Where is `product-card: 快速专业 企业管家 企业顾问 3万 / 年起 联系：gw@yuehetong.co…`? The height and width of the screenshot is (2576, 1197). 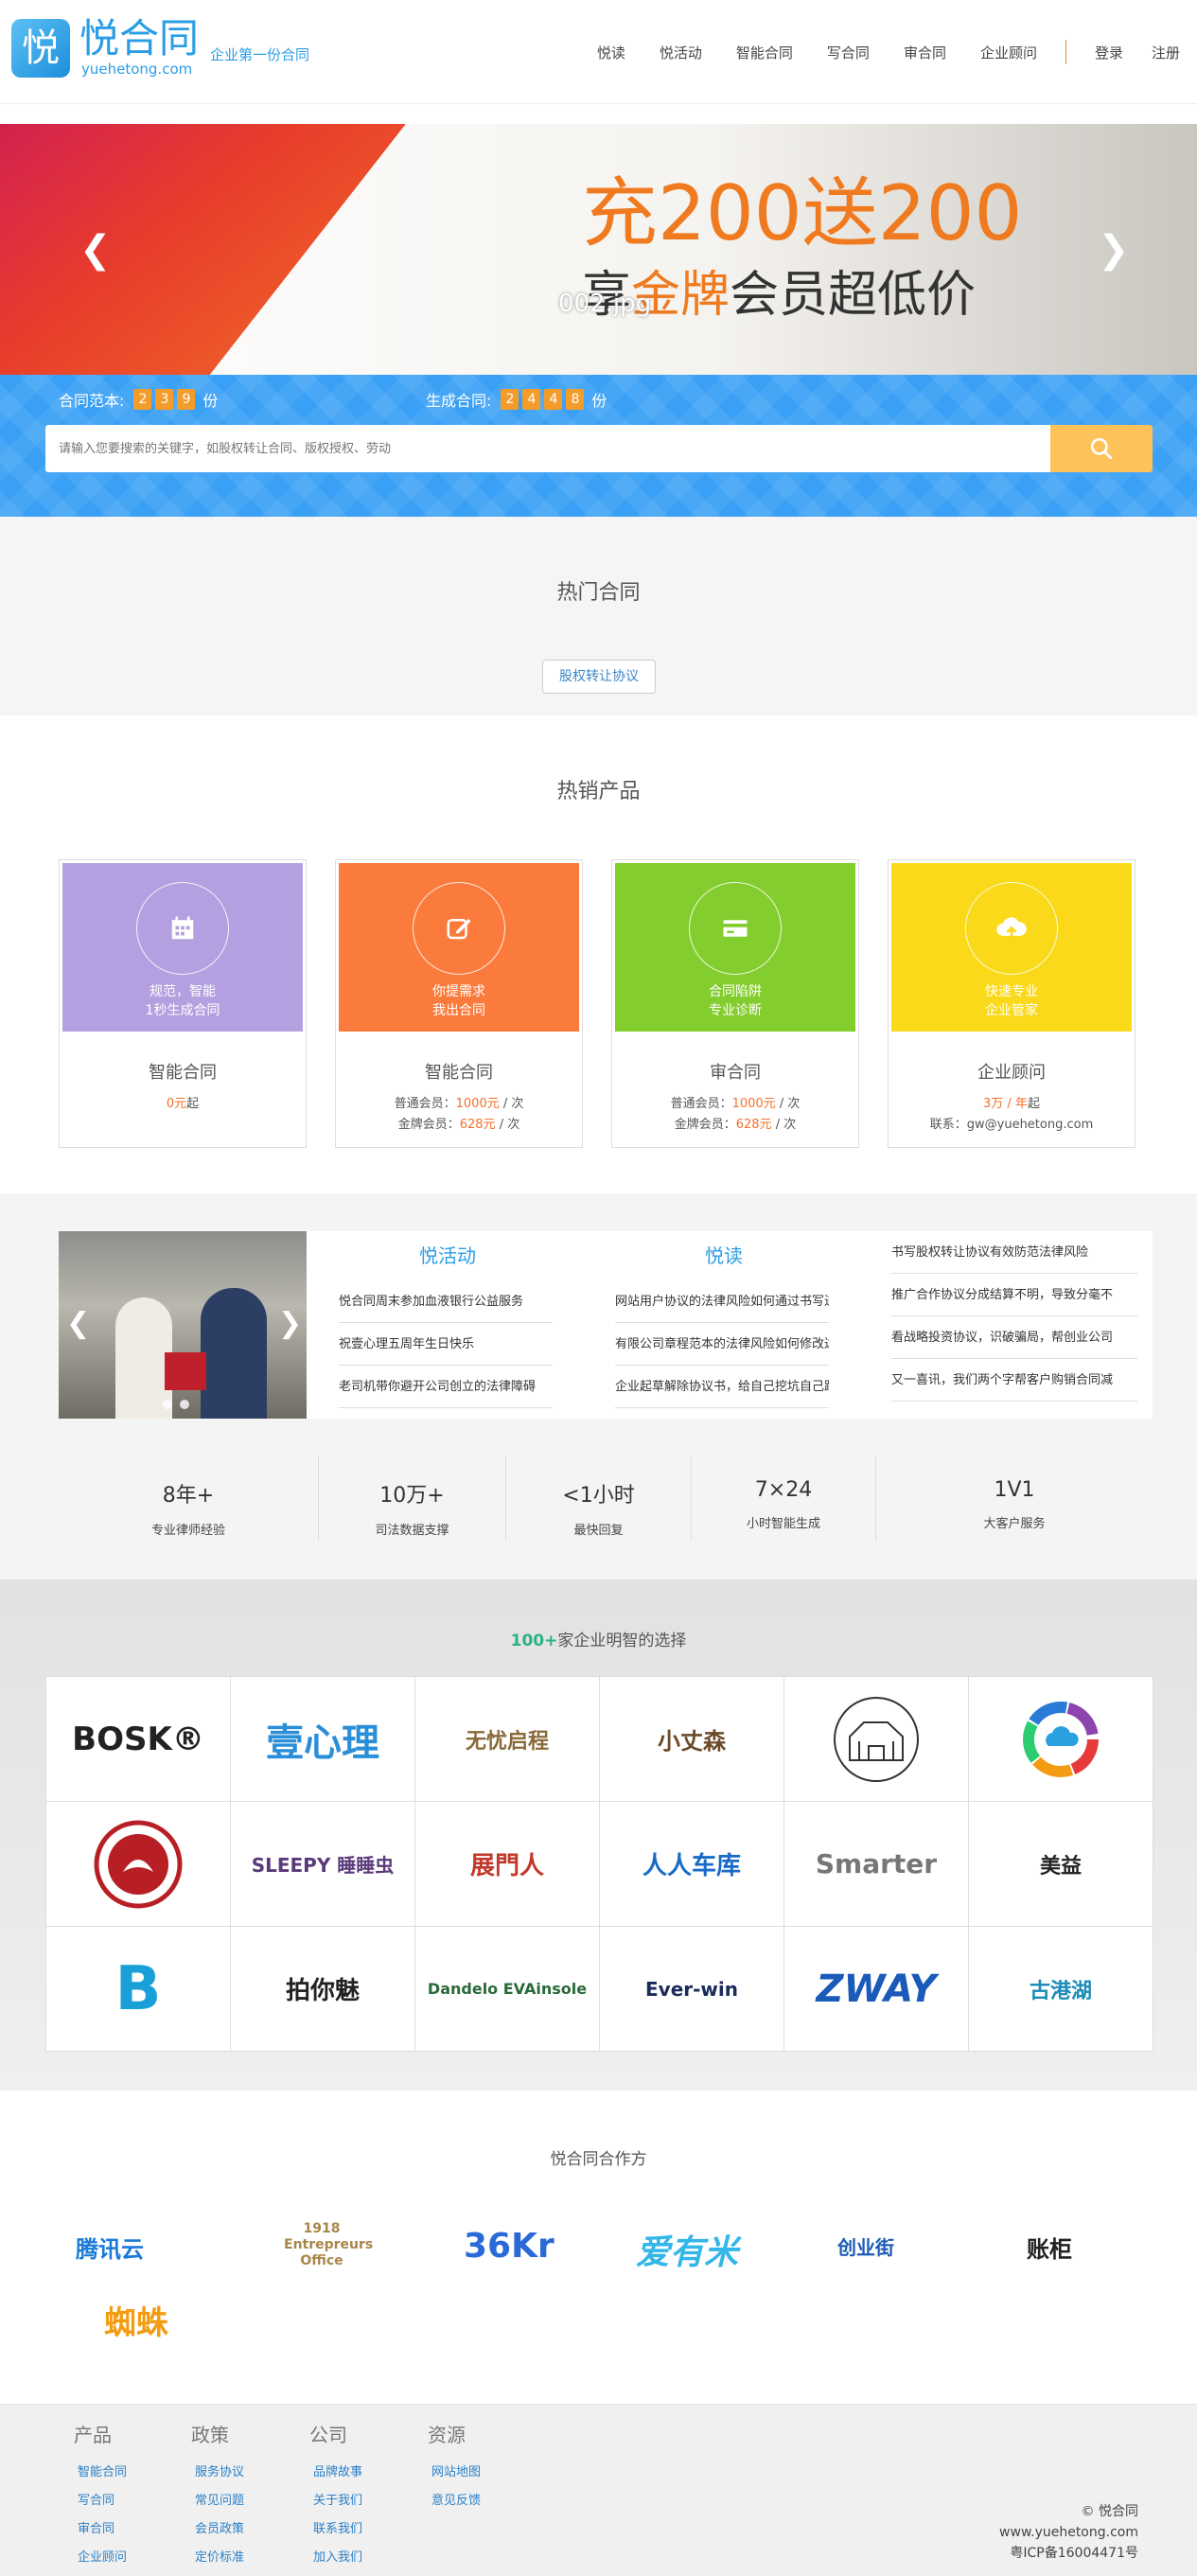 product-card: 快速专业 企业管家 企业顾问 3万 / 年起 联系：gw@yuehetong.co… is located at coordinates (1012, 1003).